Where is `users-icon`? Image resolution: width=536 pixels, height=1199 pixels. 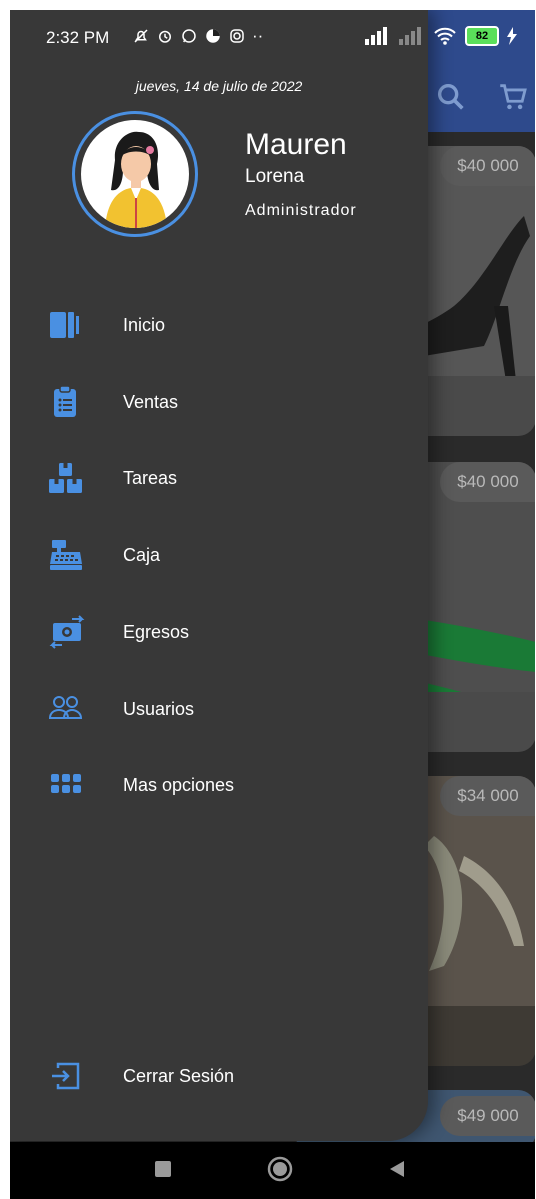
users-icon is located at coordinates (66, 709).